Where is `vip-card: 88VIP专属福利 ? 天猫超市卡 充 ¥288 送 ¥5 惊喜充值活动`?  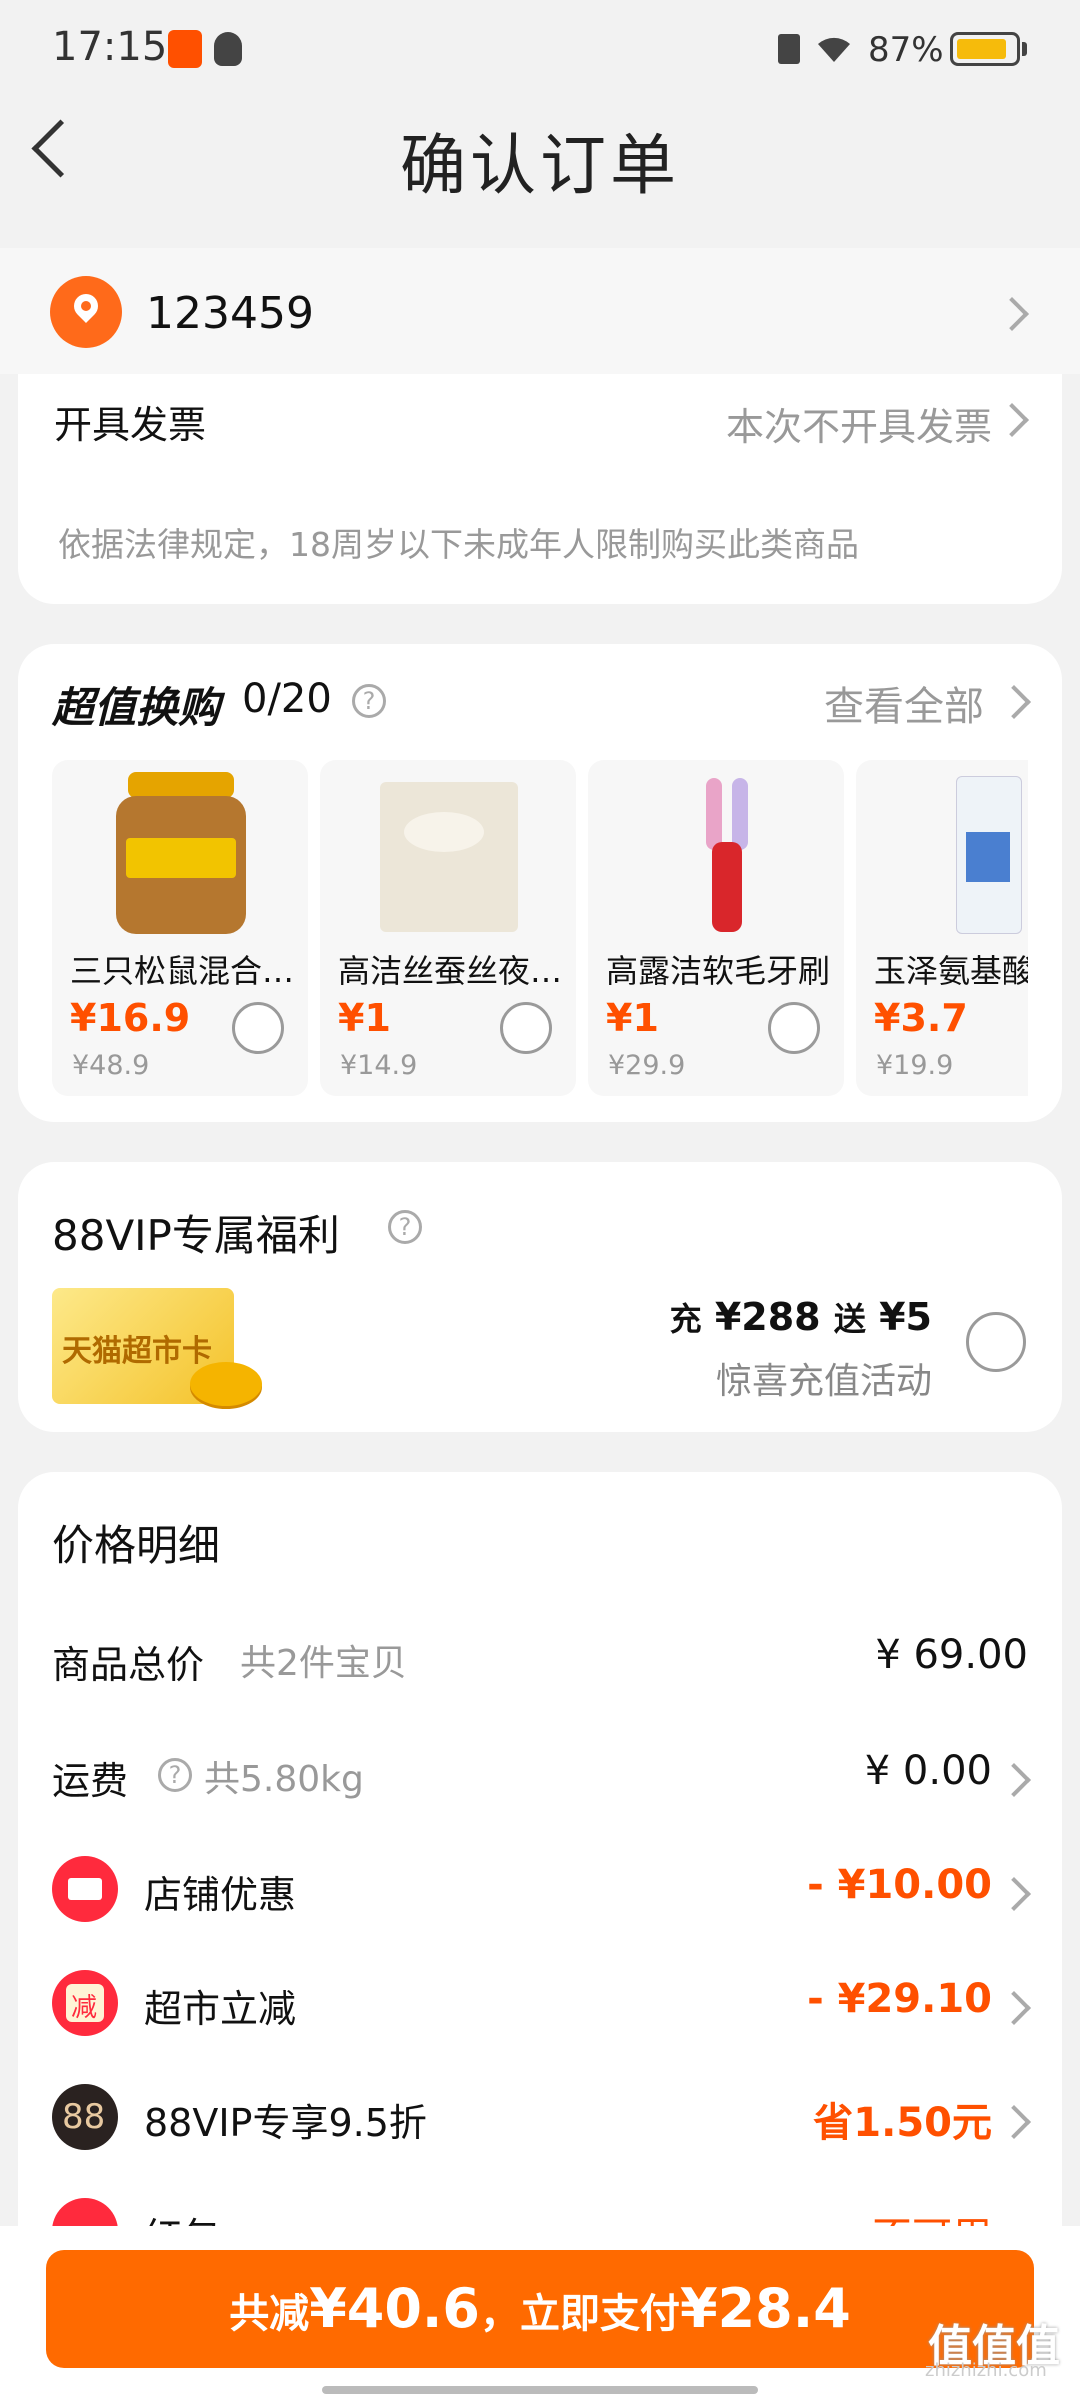
vip-card: 88VIP专属福利 ? 天猫超市卡 充 ¥288 送 ¥5 惊喜充值活动 is located at coordinates (540, 1297).